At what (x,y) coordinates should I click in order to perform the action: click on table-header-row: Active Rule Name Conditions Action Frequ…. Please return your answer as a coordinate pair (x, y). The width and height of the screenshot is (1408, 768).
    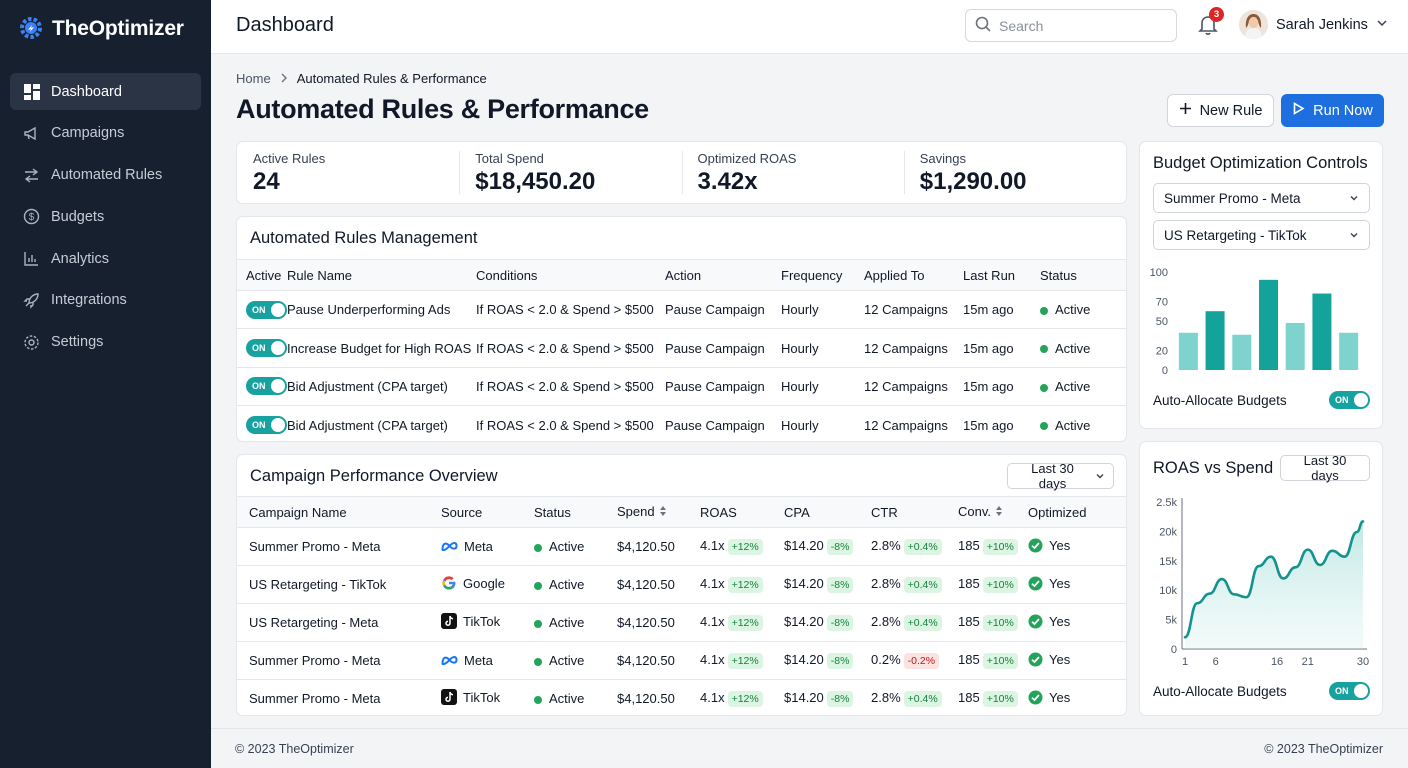
    Looking at the image, I should click on (681, 275).